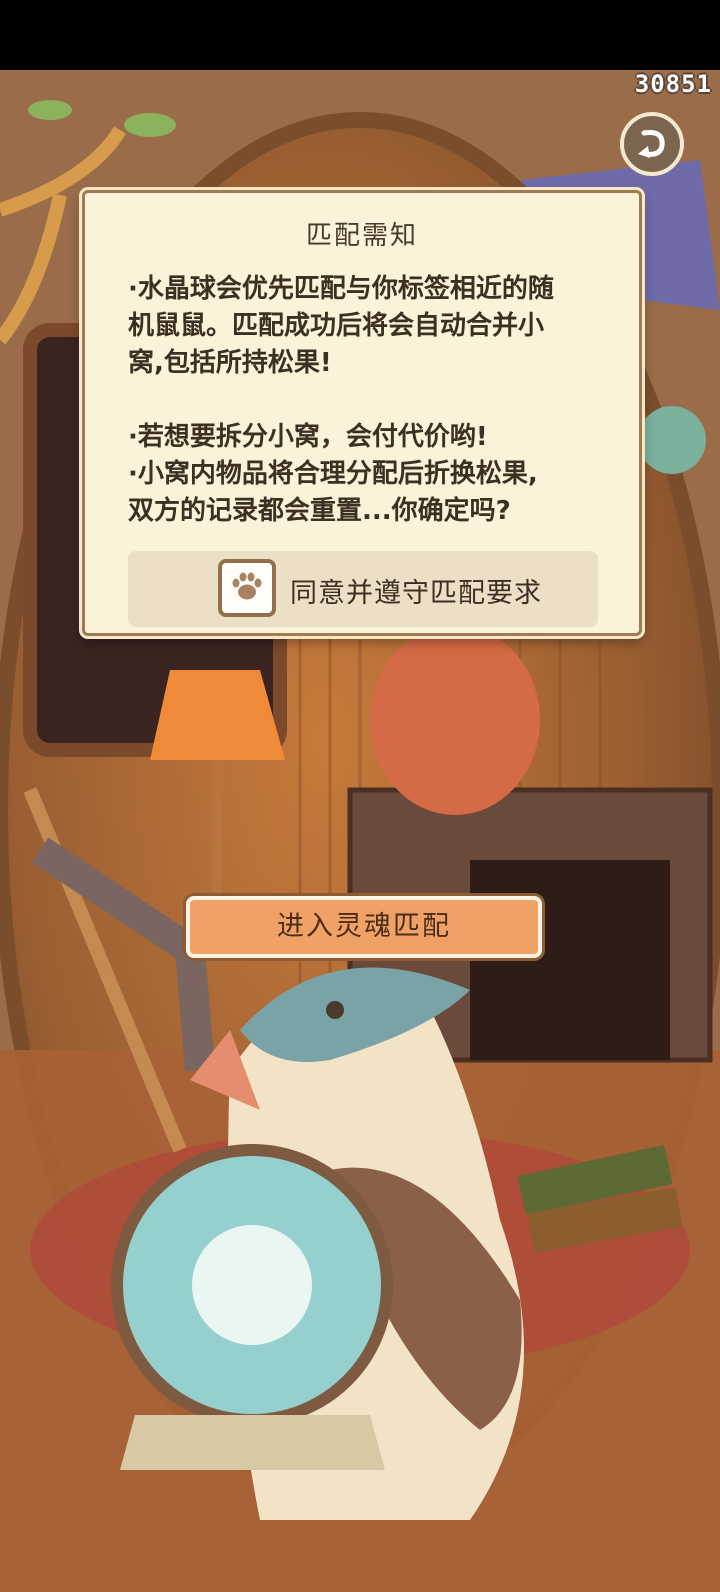  I want to click on notice-line: ·小窝内物品将合理分配后折换松果,, so click(333, 474).